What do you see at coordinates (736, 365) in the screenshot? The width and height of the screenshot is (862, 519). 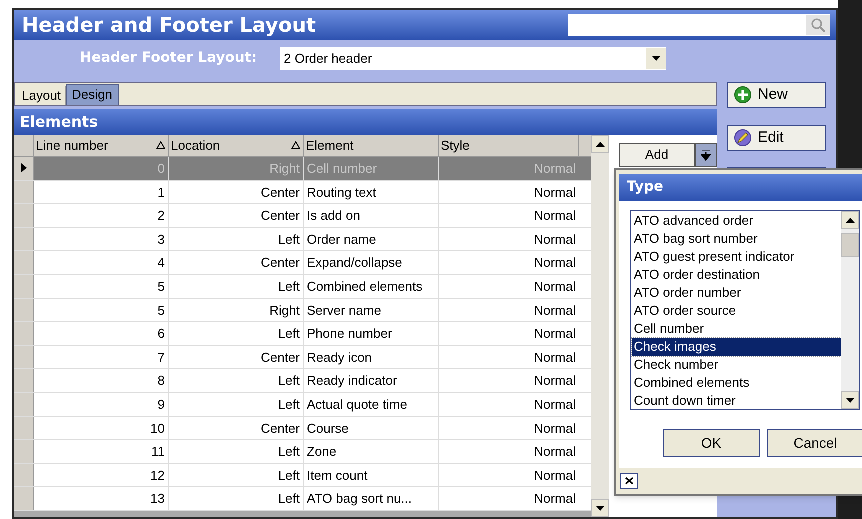 I see `list-item: Check number` at bounding box center [736, 365].